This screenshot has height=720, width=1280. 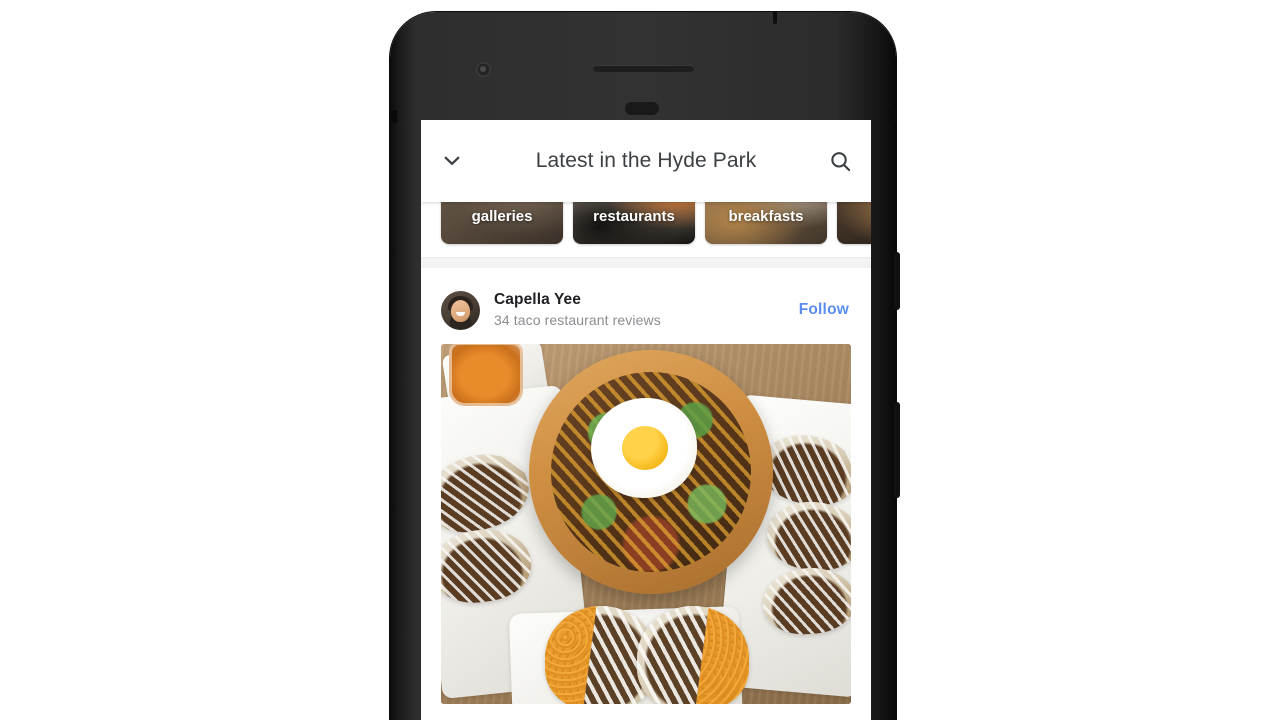 I want to click on bread-bowl, so click(x=651, y=472).